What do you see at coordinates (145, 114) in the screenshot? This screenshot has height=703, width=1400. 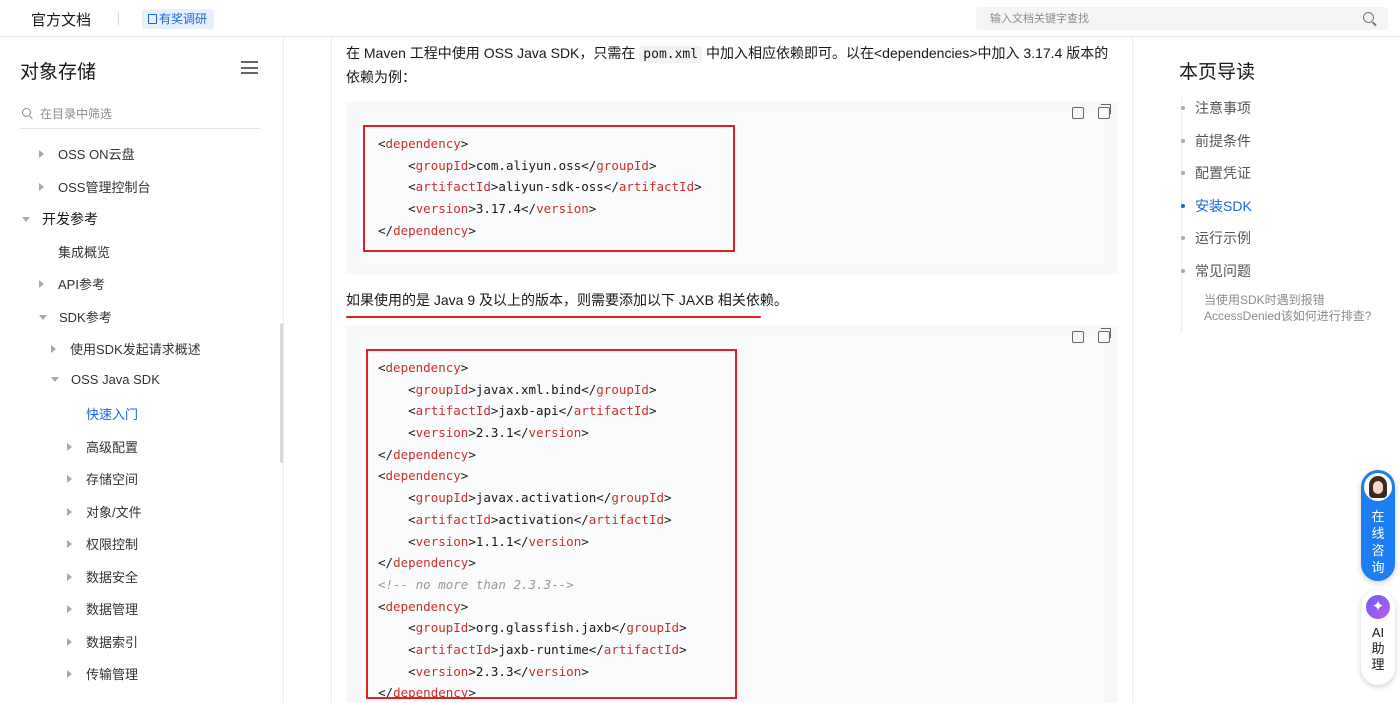 I see `sidebar-filter-input` at bounding box center [145, 114].